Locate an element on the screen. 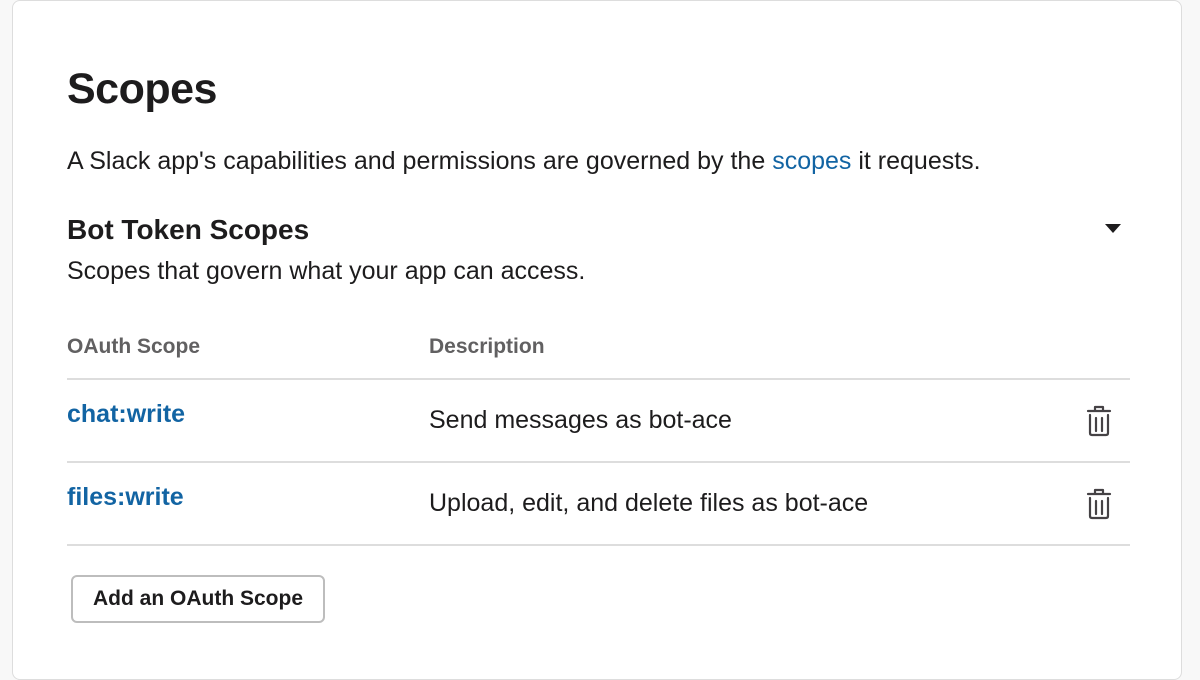  add-oauth-scope-button: Add an OAuth Scope is located at coordinates (198, 599).